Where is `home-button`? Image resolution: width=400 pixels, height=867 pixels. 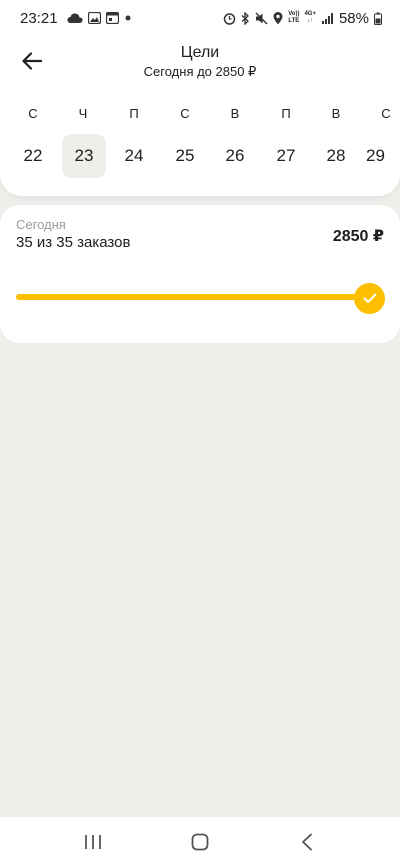
home-button is located at coordinates (200, 842).